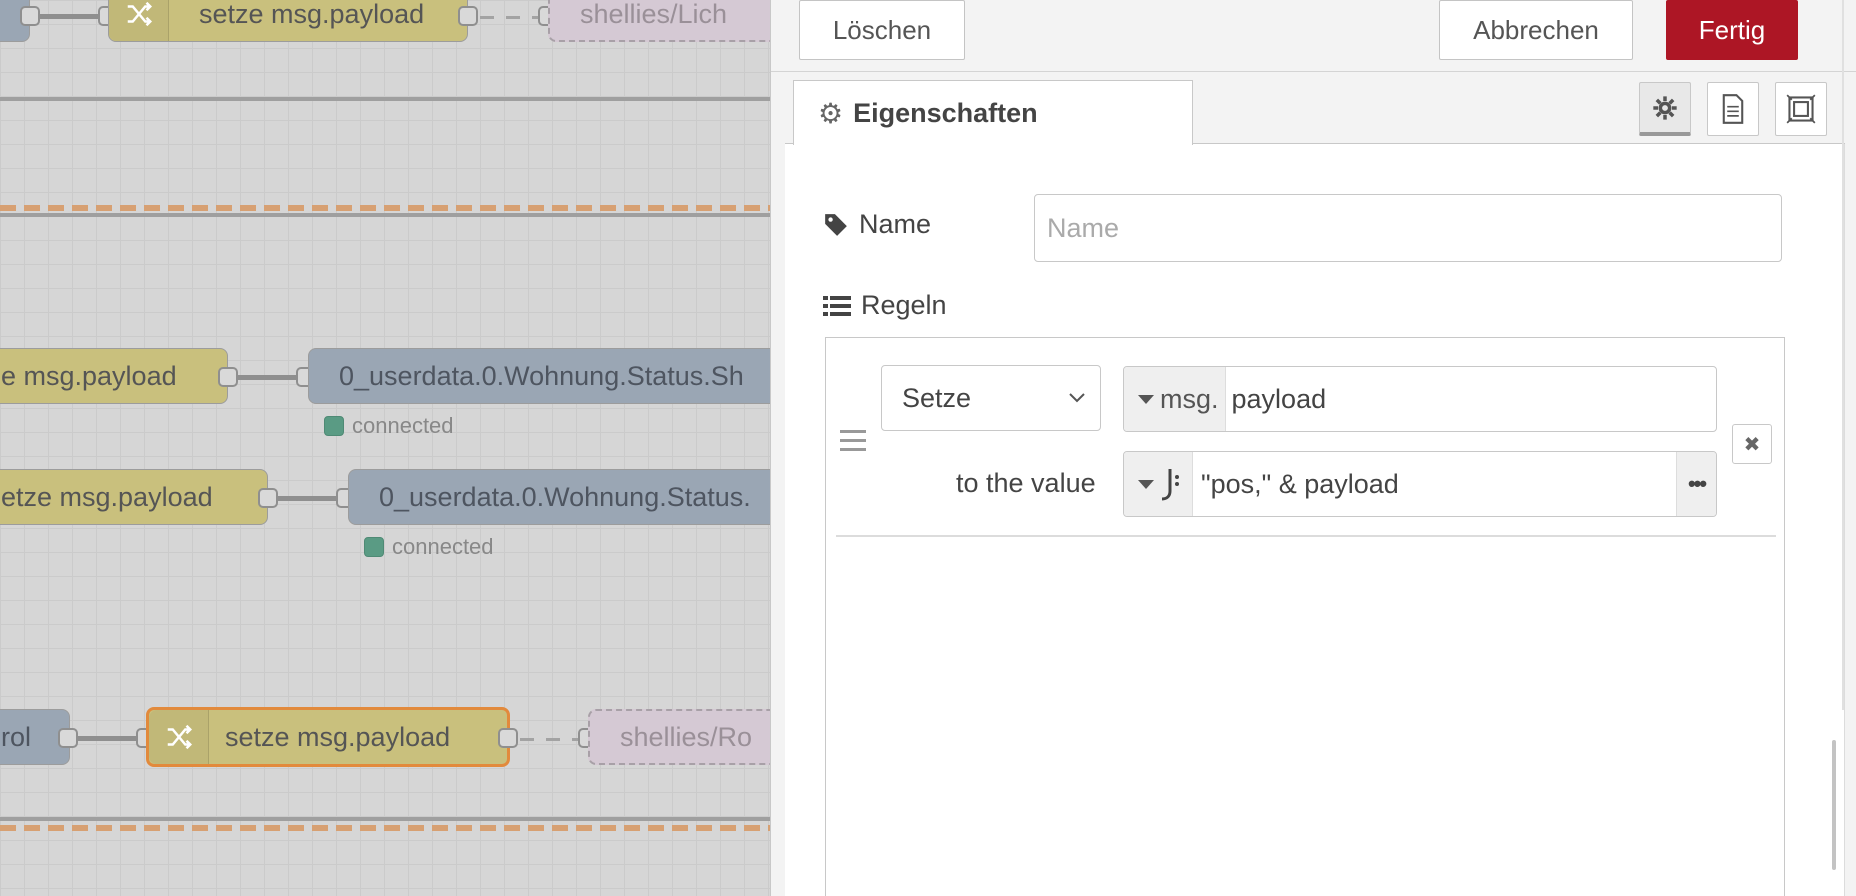  What do you see at coordinates (654, 14) in the screenshot?
I see `node-label: shellies/Lich` at bounding box center [654, 14].